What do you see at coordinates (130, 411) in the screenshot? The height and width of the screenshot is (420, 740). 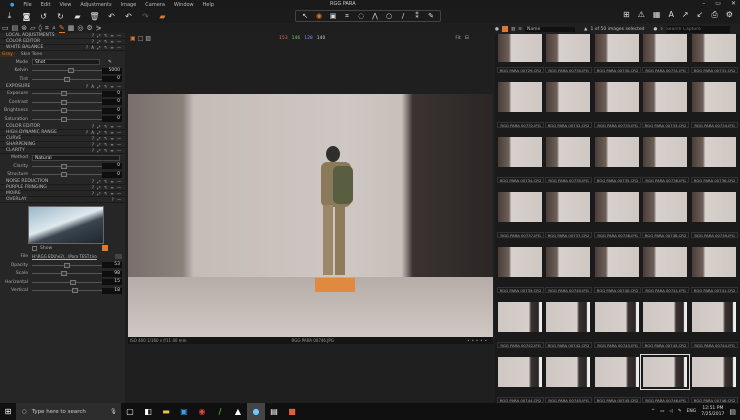 I see `task-view-icon: ▢` at bounding box center [130, 411].